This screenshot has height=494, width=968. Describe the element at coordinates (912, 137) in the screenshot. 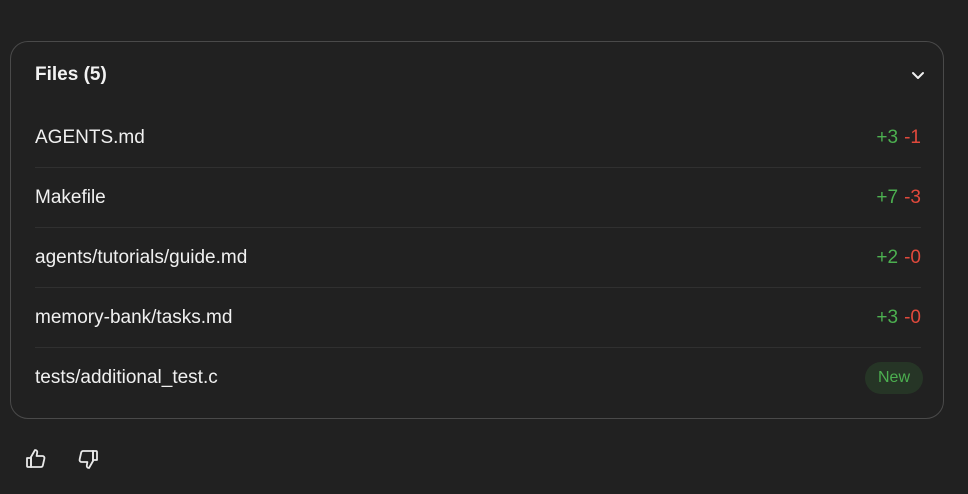

I see `lines-removed: -1` at that location.